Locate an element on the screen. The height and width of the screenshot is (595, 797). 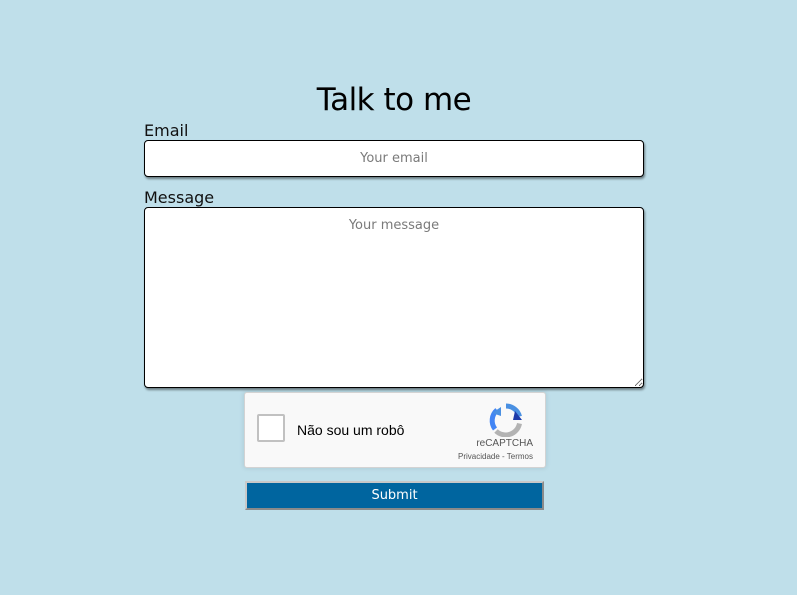
captcha-checkbox-label: Não sou um robô is located at coordinates (351, 430).